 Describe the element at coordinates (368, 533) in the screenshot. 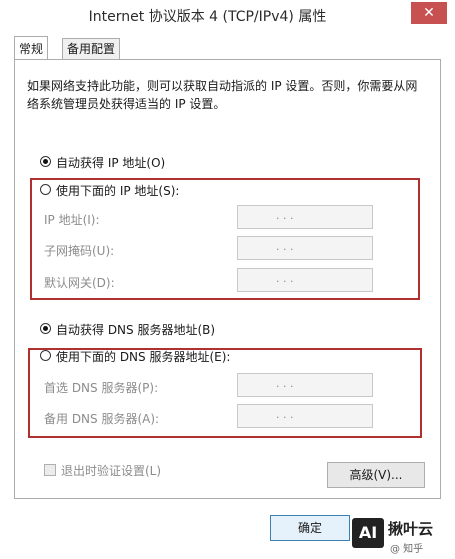

I see `watermark-logo: AI` at that location.